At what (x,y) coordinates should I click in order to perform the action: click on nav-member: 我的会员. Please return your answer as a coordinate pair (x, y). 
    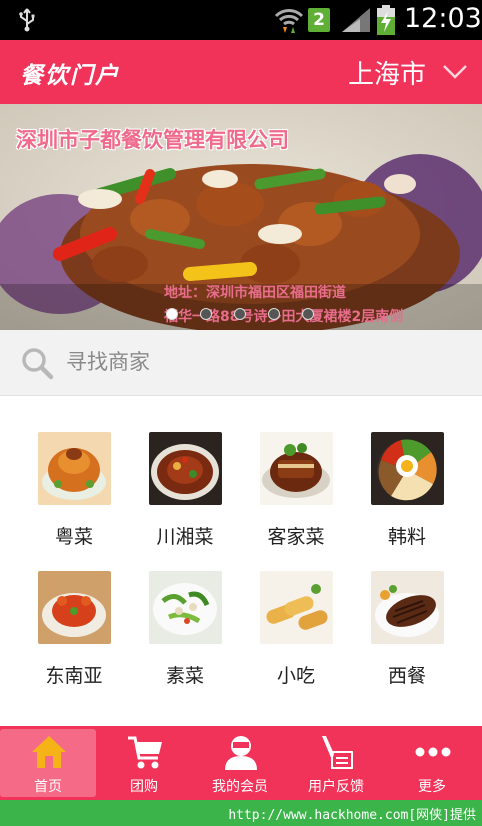
    Looking at the image, I should click on (240, 763).